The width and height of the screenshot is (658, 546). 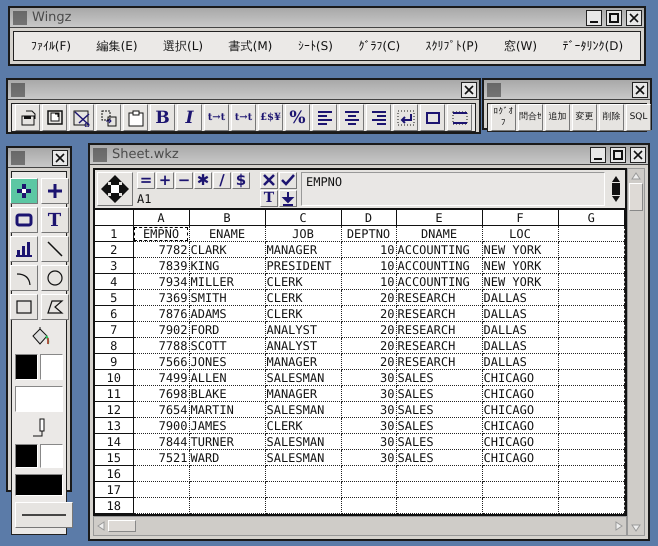 What do you see at coordinates (24, 307) in the screenshot?
I see `rectangle-tool-button` at bounding box center [24, 307].